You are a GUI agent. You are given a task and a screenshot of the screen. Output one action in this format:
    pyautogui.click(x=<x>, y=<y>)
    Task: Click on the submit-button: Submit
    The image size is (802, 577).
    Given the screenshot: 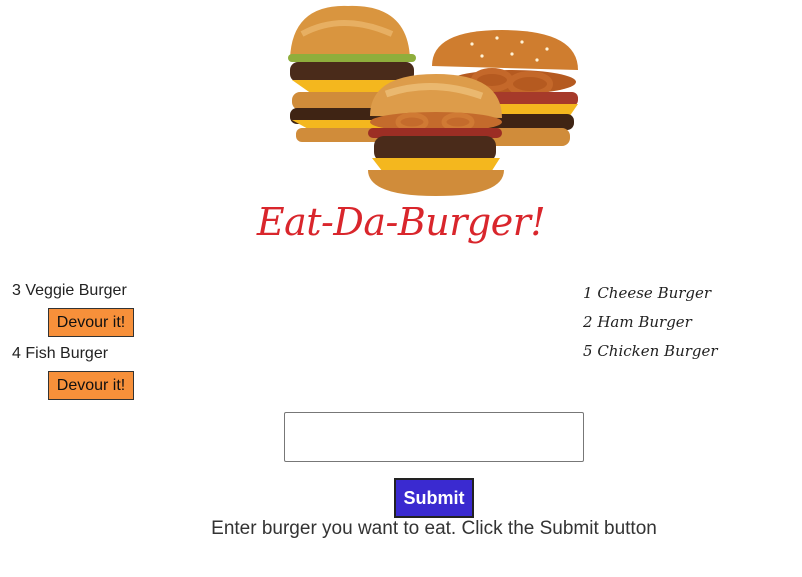 What is the action you would take?
    pyautogui.click(x=434, y=498)
    